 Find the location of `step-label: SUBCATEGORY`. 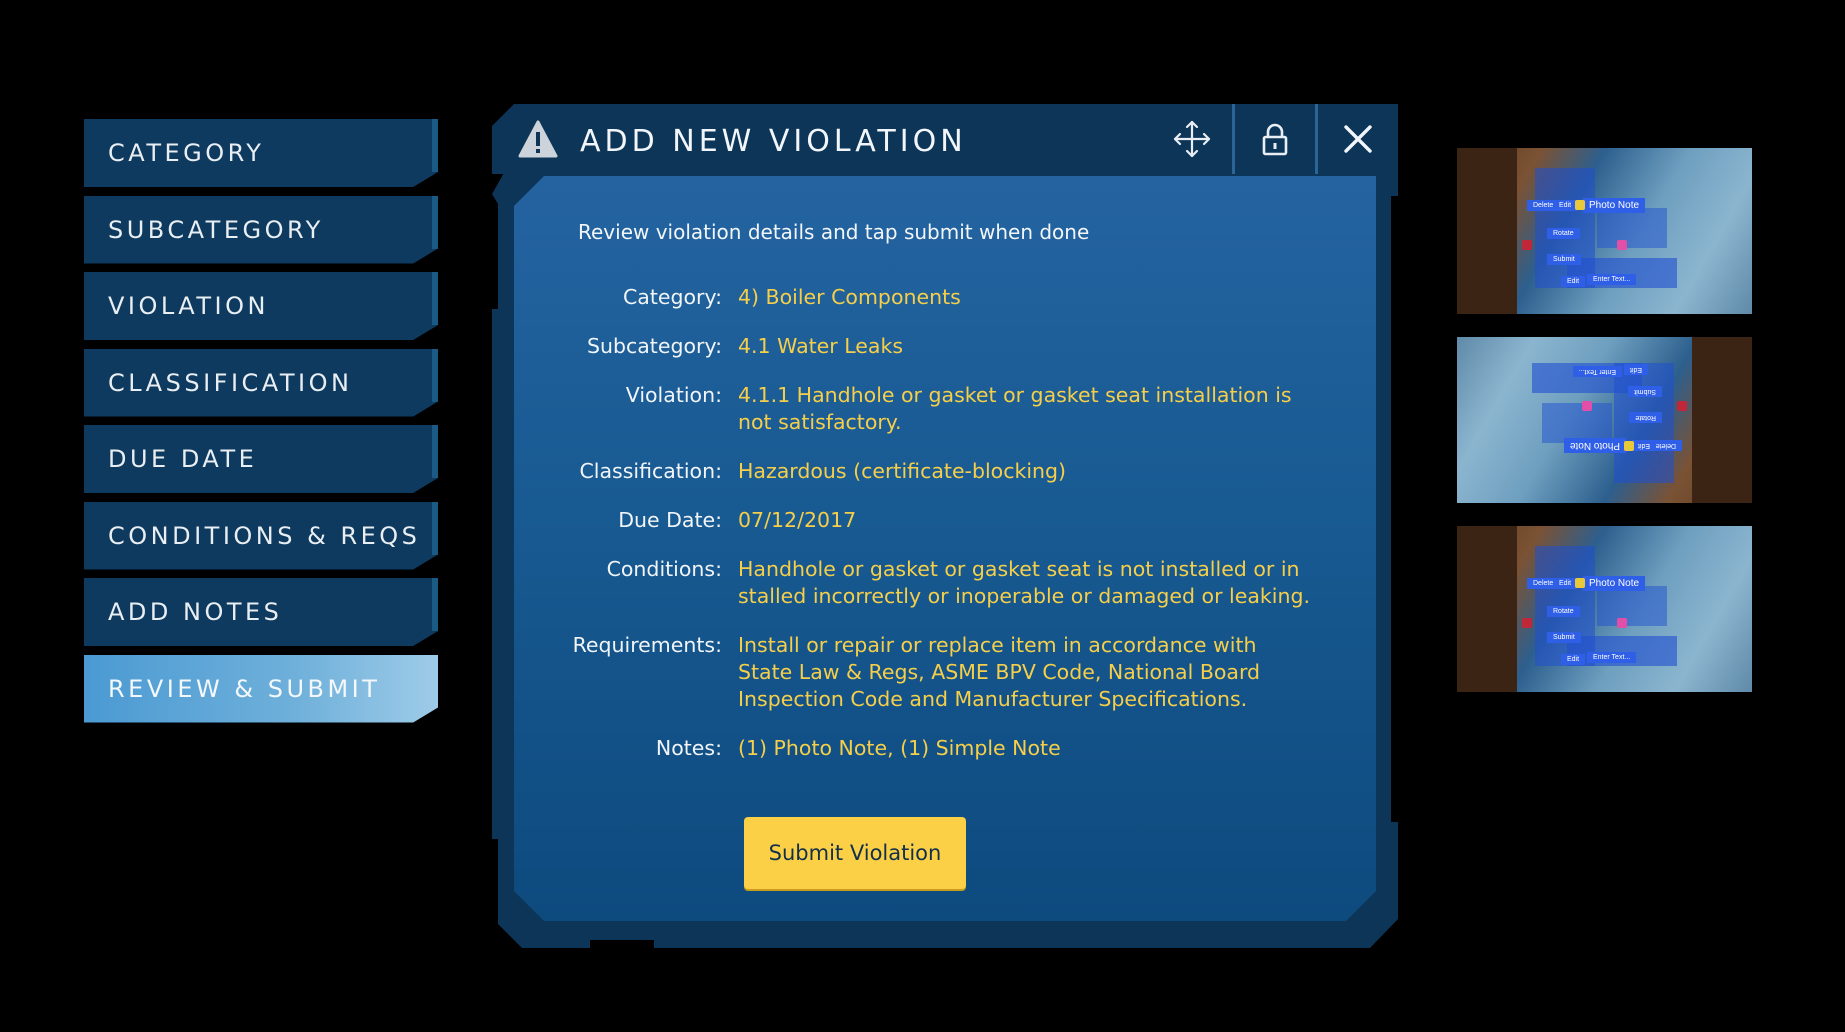

step-label: SUBCATEGORY is located at coordinates (216, 229).